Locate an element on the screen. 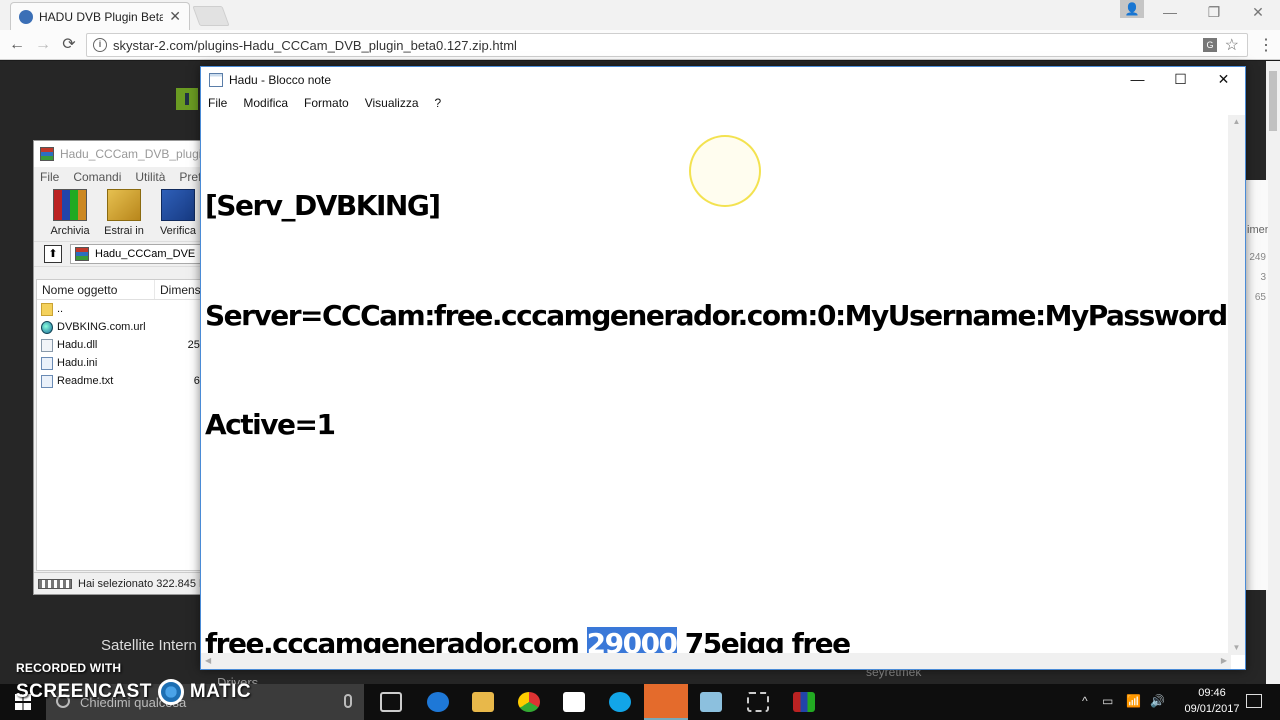  browser-window-controls: — ❐ ✕ is located at coordinates (1214, 13).